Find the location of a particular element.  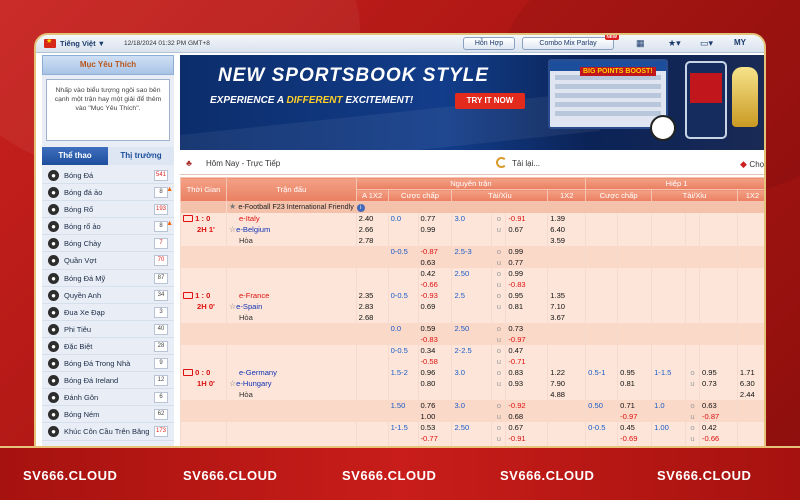

home-team: e-France is located at coordinates (254, 295).